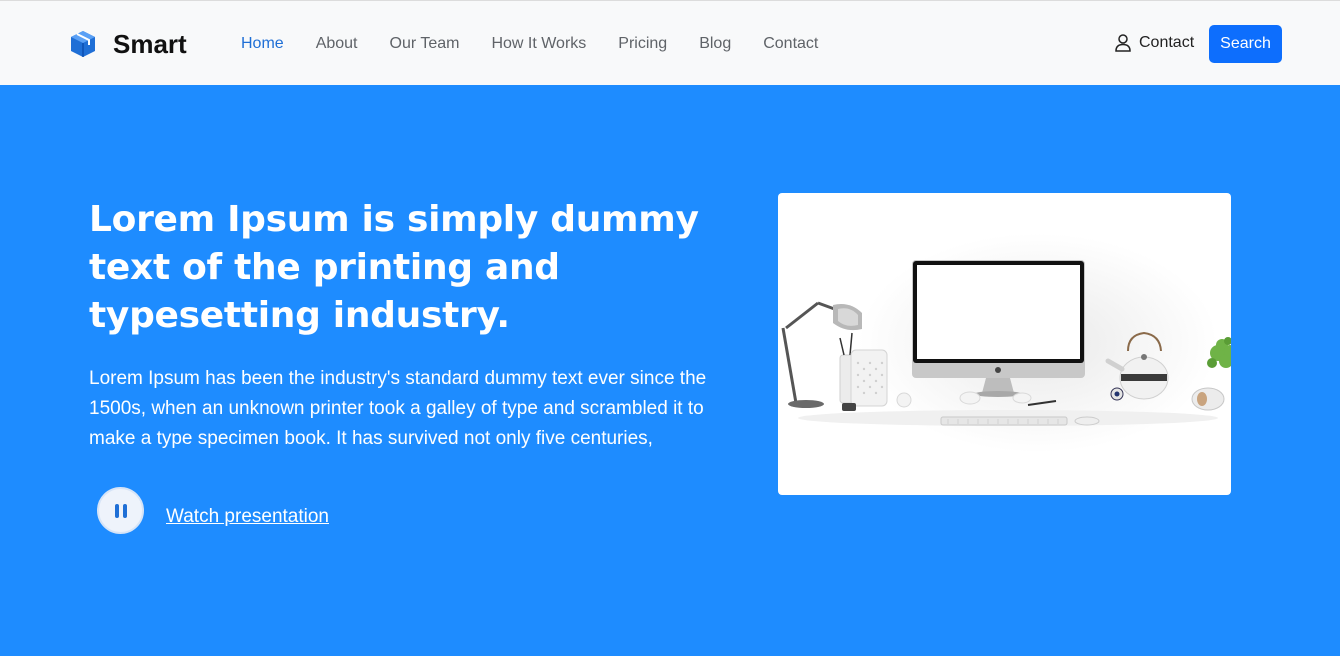  Describe the element at coordinates (247, 517) in the screenshot. I see `watch-presentation-link: Watch presentation` at that location.